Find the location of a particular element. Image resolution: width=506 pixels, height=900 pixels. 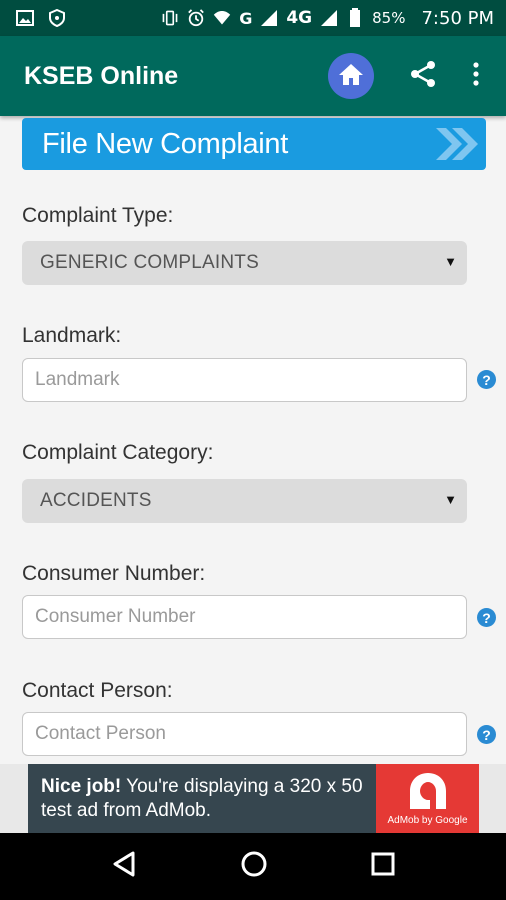

complaint-type-select: GENERIC COMPLAINTS ▼ is located at coordinates (244, 263).